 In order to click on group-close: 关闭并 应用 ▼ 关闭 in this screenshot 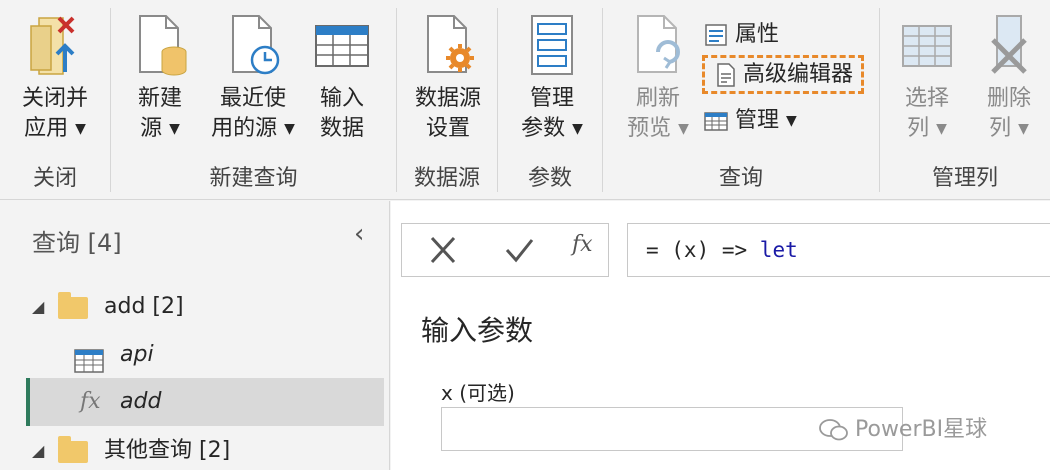, I will do `click(55, 100)`.